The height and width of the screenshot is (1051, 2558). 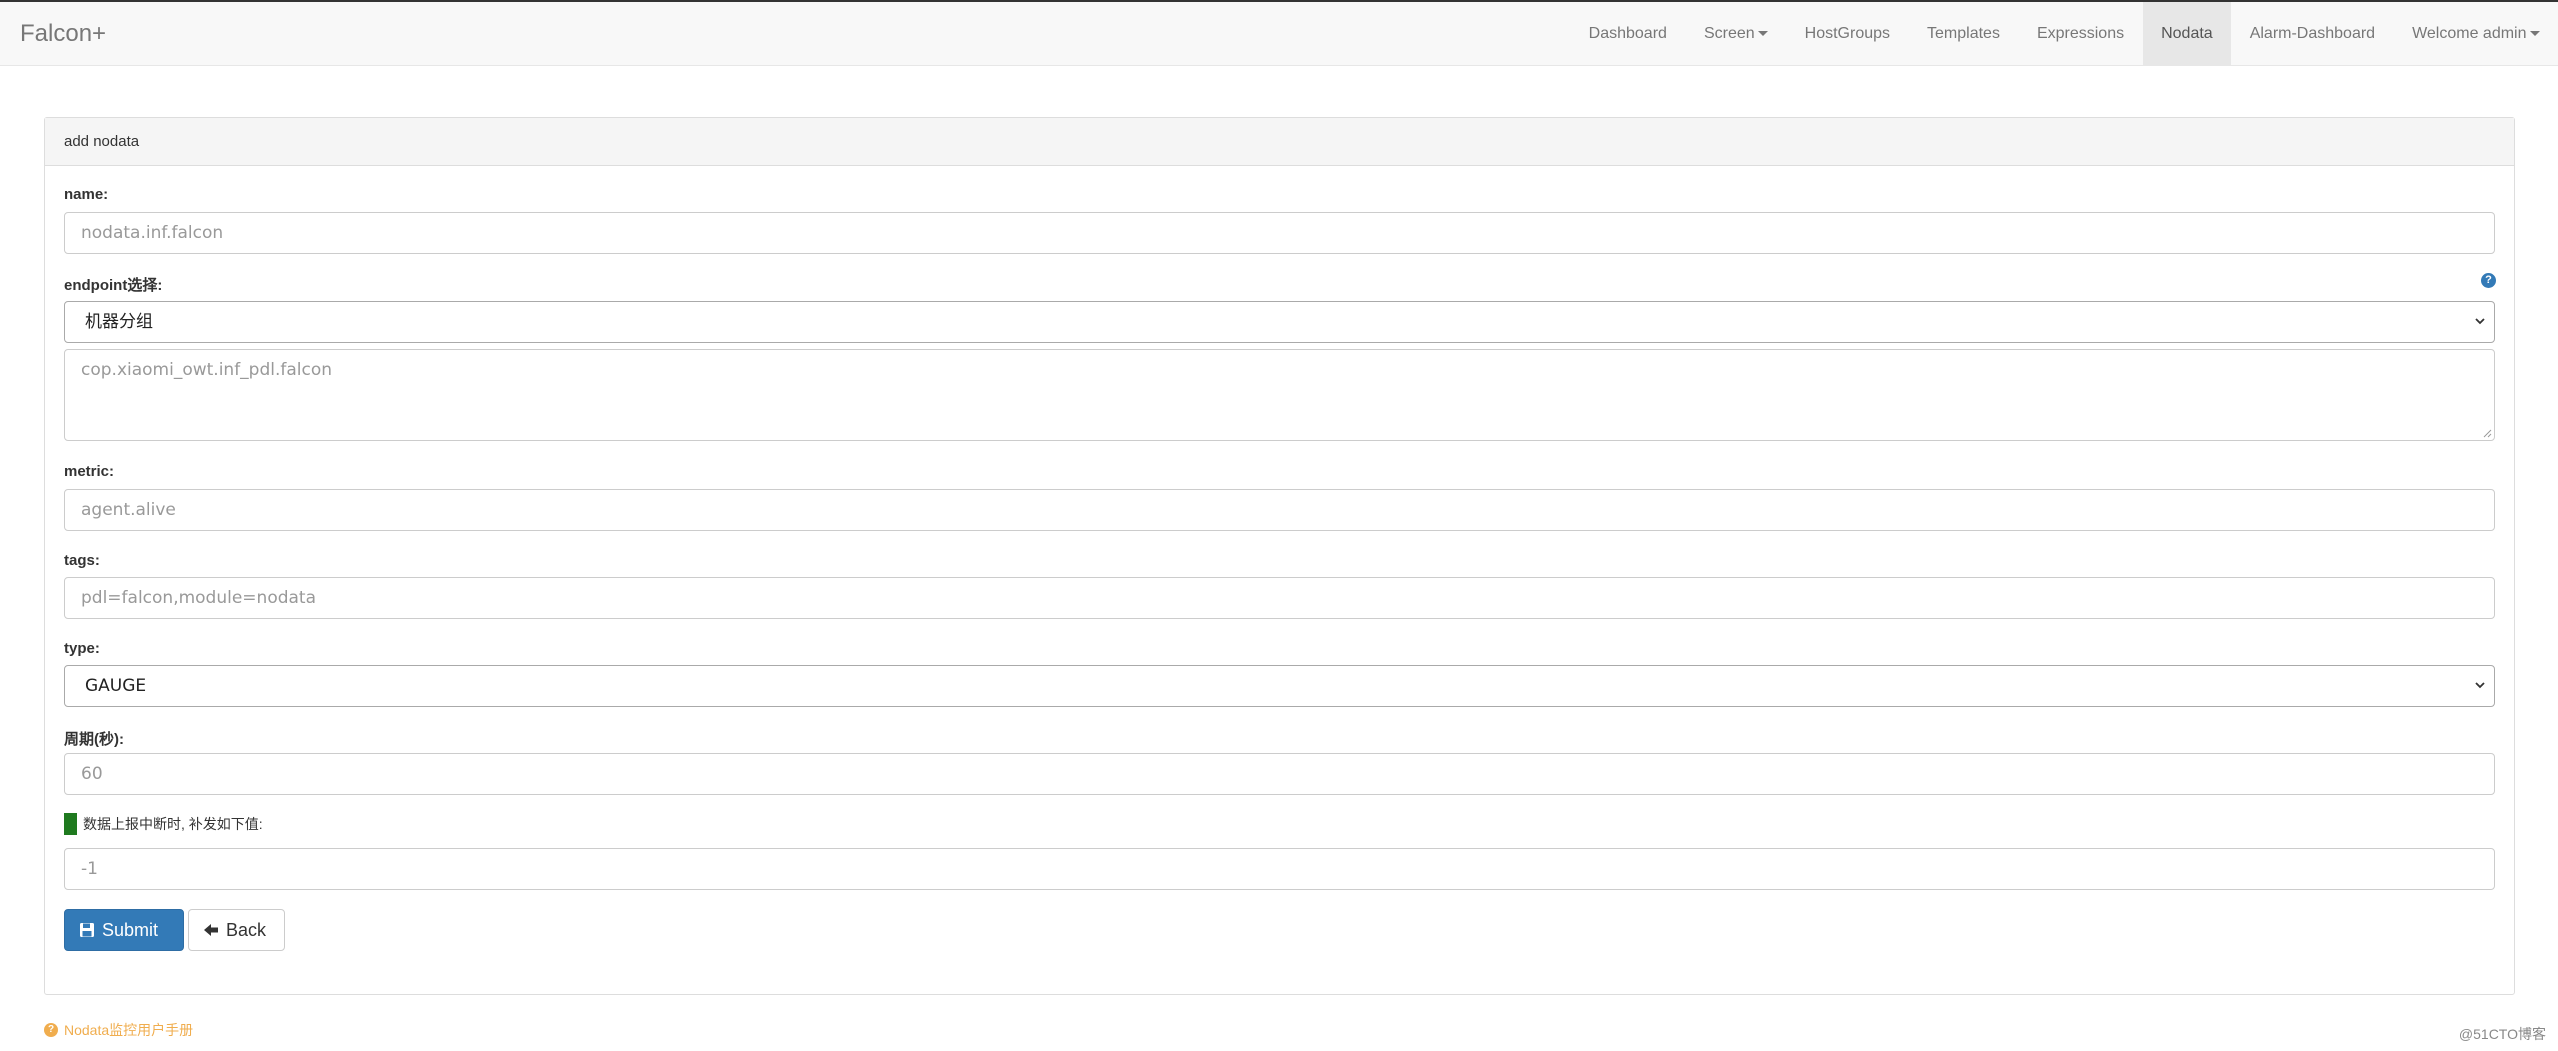 What do you see at coordinates (1279, 322) in the screenshot?
I see `endpoint-select: 机器分组` at bounding box center [1279, 322].